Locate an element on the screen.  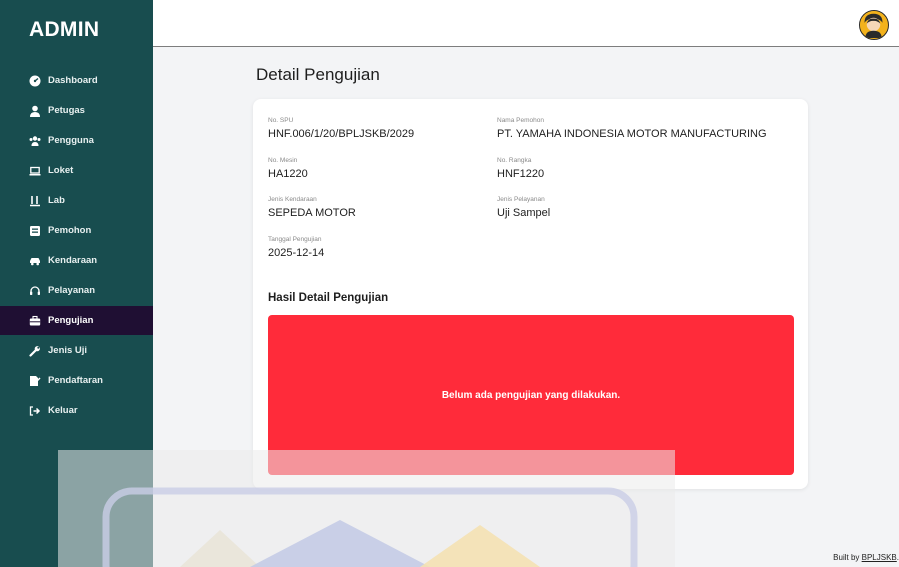
sidebar-item-pendaftaran: Pendaftaran is located at coordinates (76, 380).